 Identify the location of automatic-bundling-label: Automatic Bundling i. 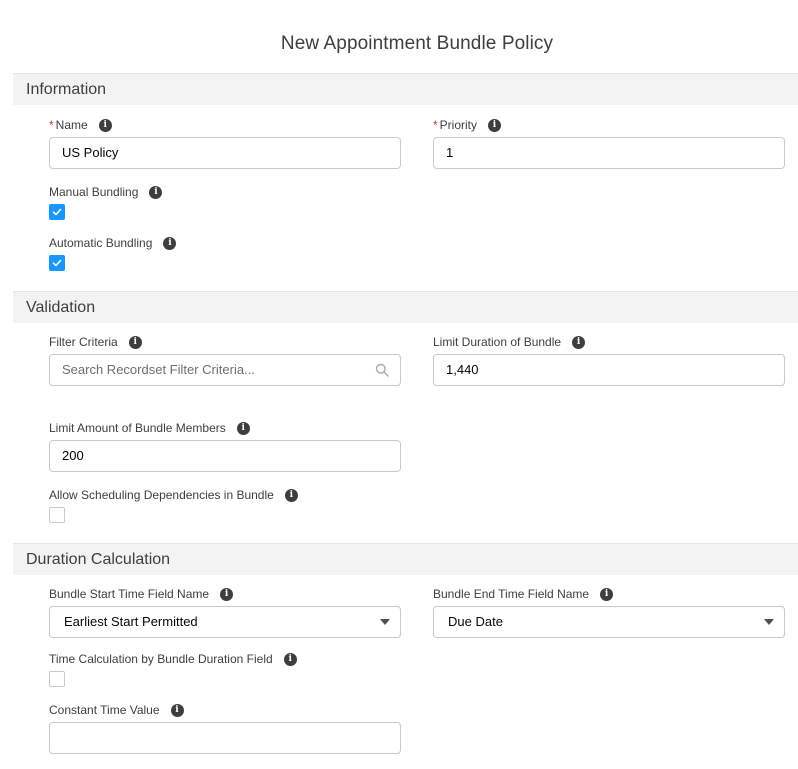
(113, 243).